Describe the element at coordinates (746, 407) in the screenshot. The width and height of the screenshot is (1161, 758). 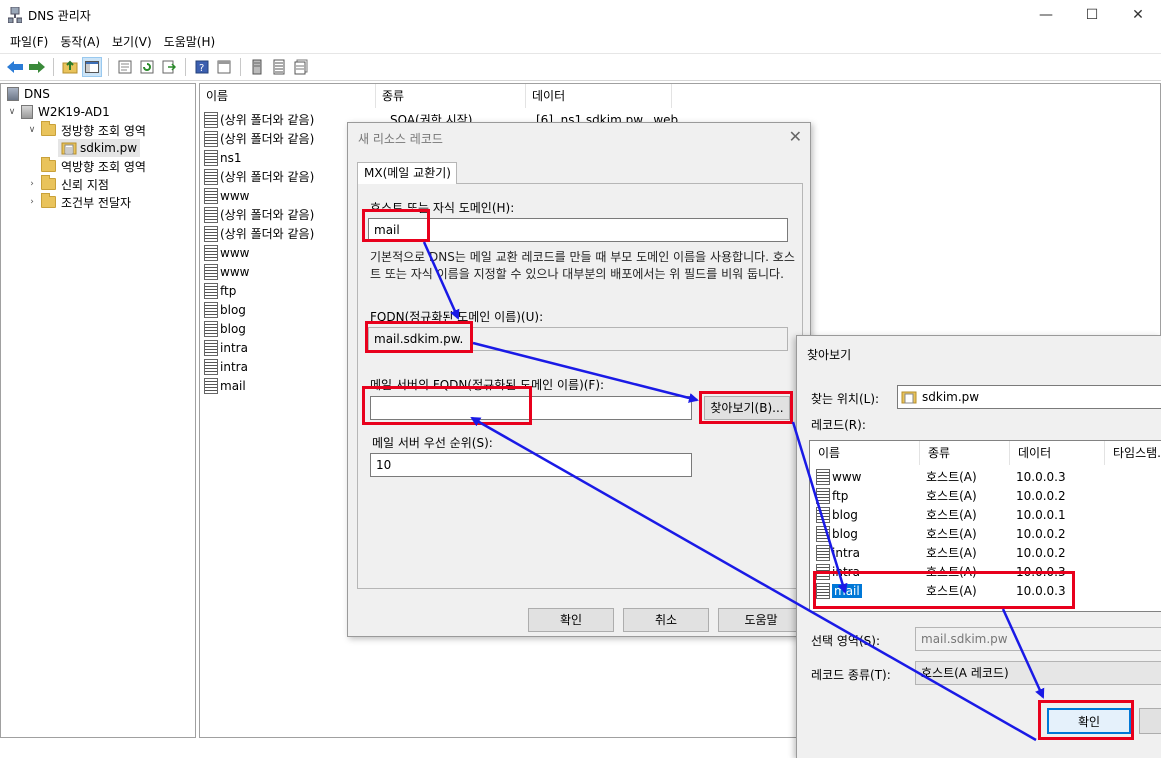
I see `highlight-browse-button` at that location.